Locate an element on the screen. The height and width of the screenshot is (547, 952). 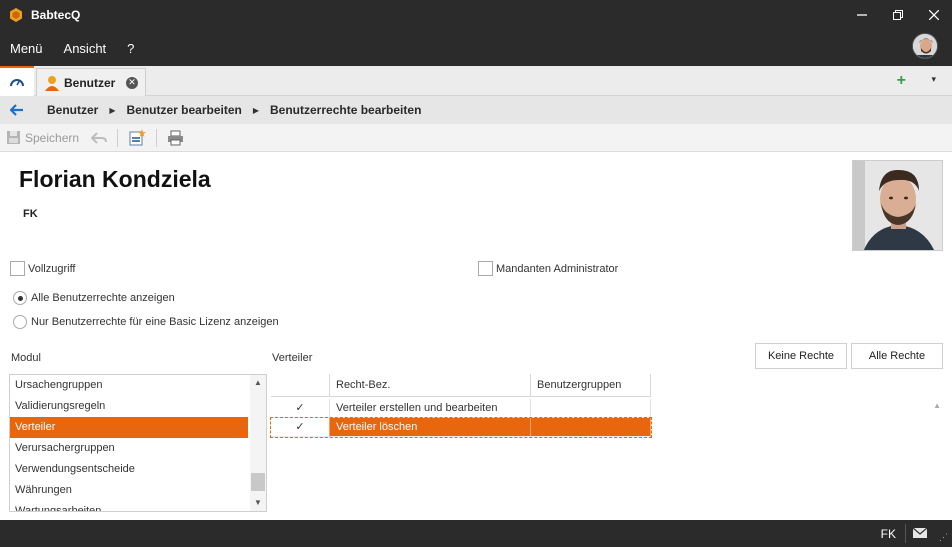
tab-benutzer-label: Benutzer is located at coordinates (90, 82).